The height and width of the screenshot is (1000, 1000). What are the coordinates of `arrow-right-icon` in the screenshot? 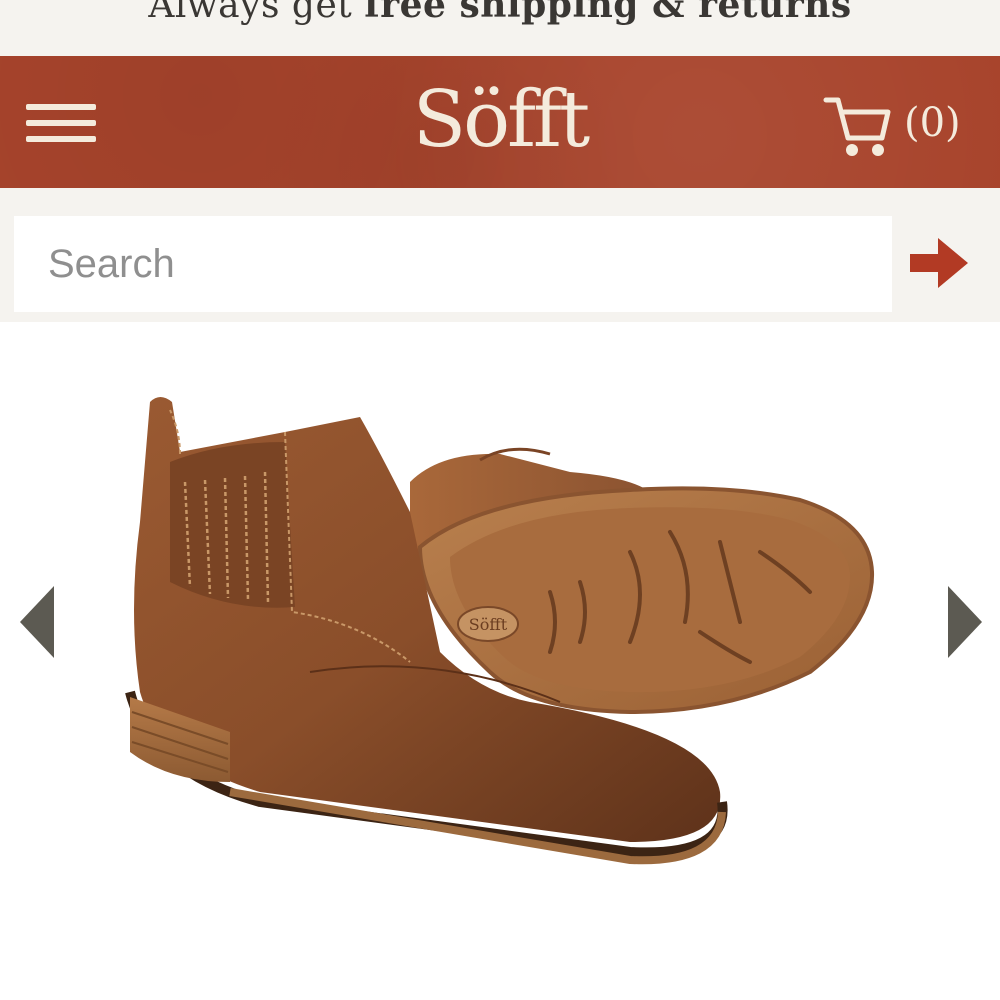 It's located at (939, 263).